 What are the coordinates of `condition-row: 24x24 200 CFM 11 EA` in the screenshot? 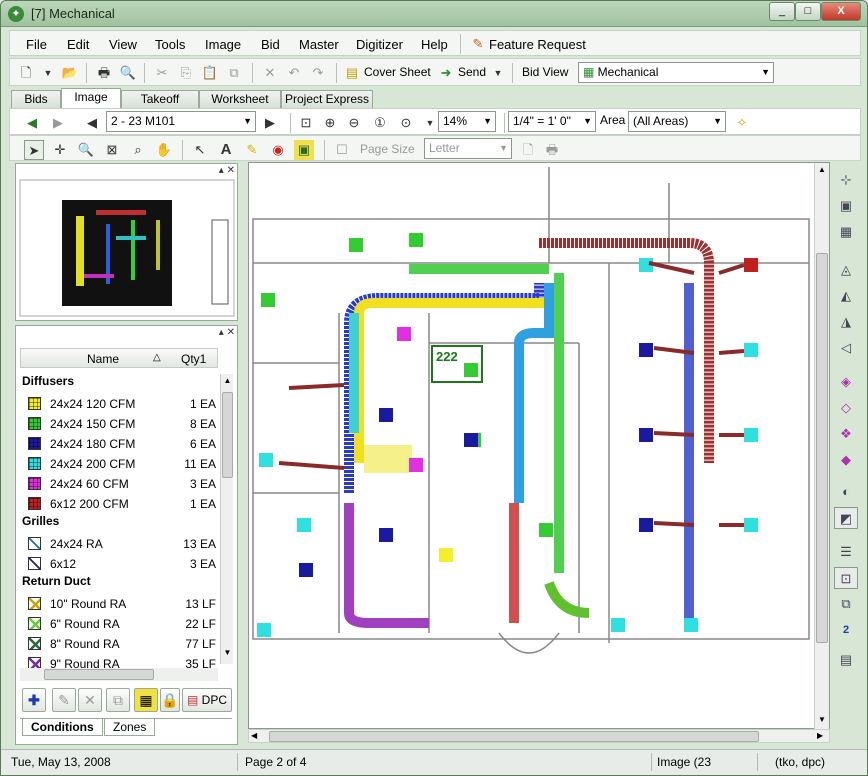 It's located at (122, 464).